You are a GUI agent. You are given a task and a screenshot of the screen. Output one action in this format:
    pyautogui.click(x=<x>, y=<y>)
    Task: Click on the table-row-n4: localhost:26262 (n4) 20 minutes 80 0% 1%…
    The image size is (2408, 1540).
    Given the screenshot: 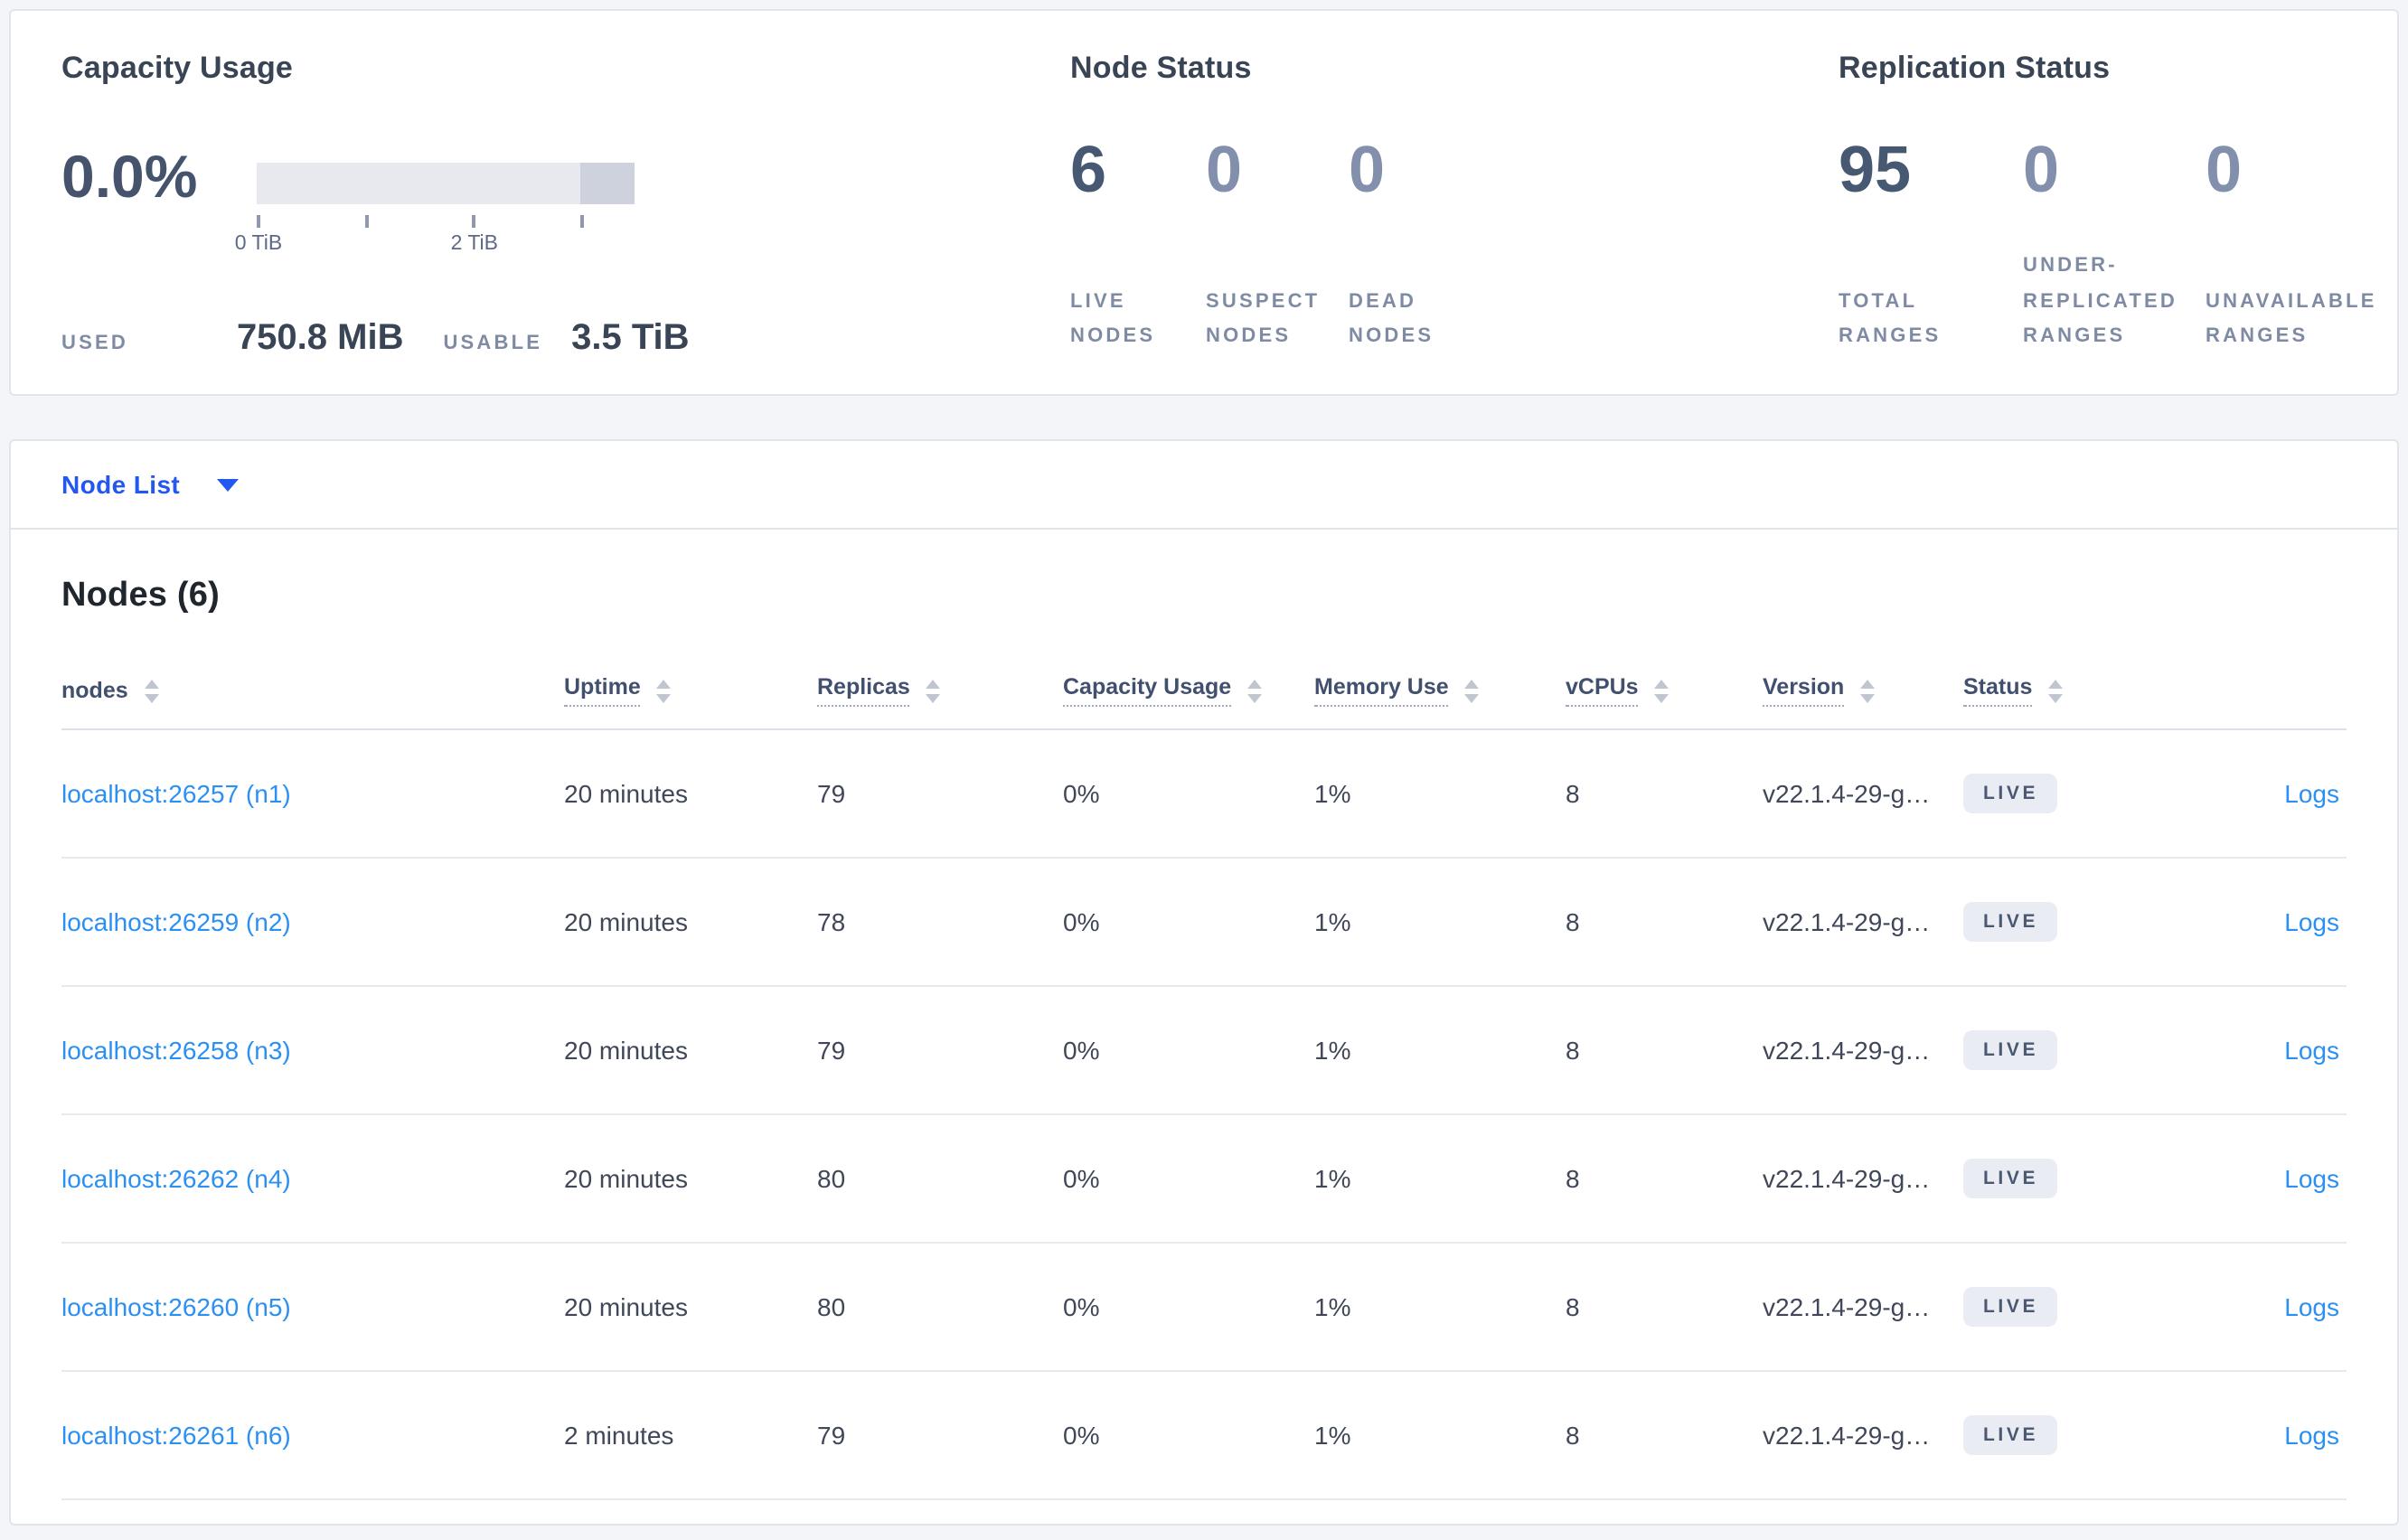 What is the action you would take?
    pyautogui.click(x=1204, y=1179)
    